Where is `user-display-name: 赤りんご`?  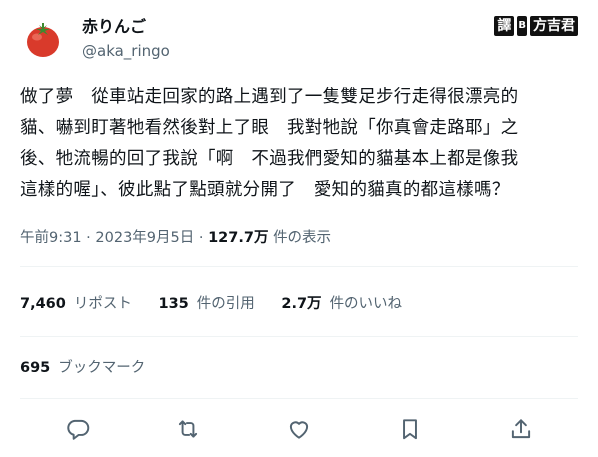 user-display-name: 赤りんご is located at coordinates (114, 27).